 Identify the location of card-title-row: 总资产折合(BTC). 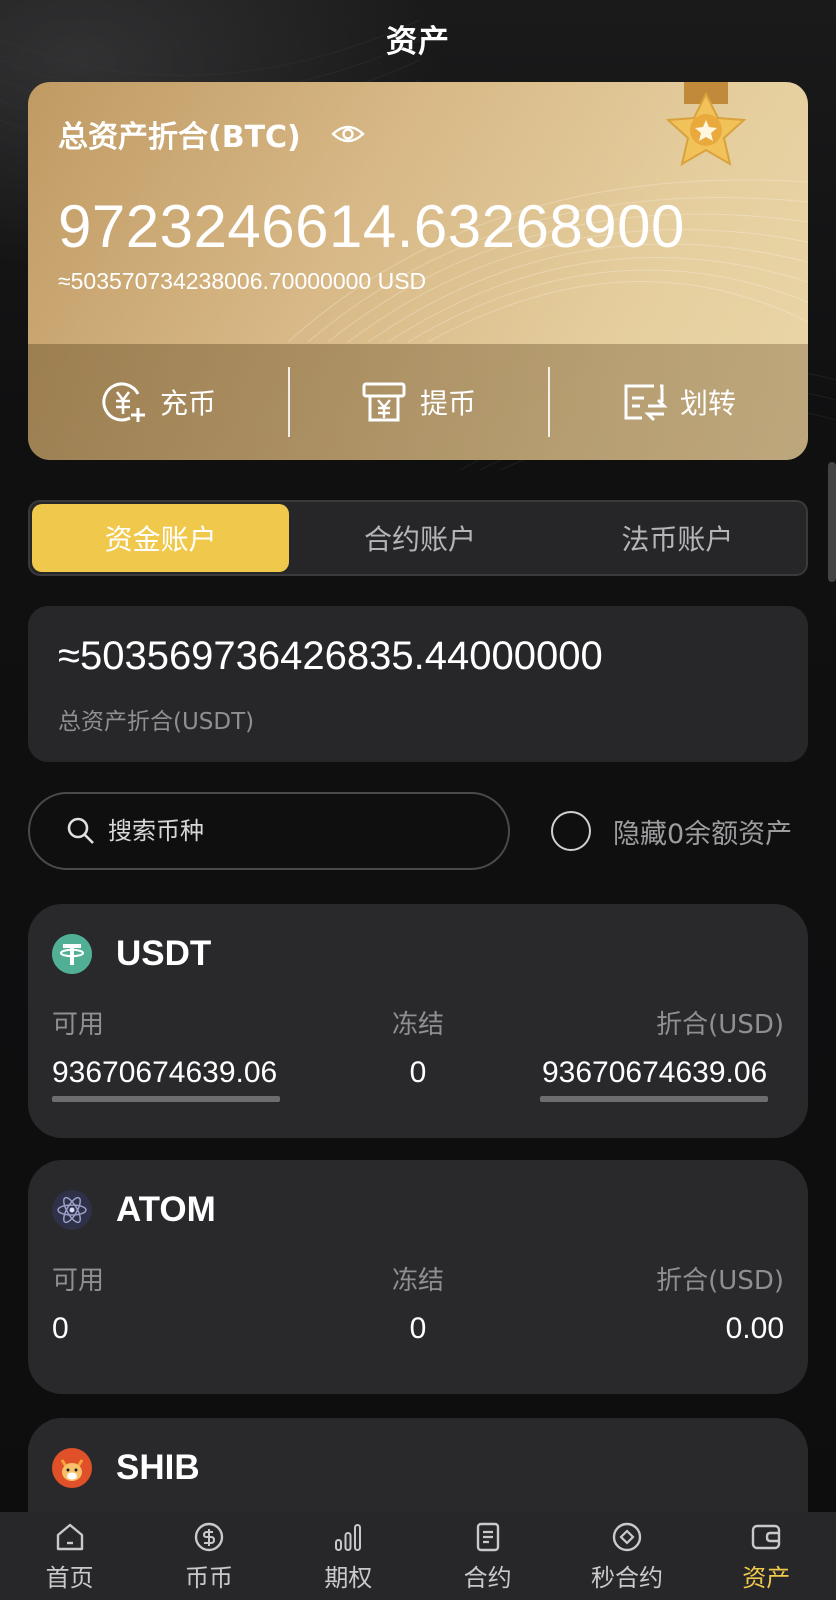
(211, 134).